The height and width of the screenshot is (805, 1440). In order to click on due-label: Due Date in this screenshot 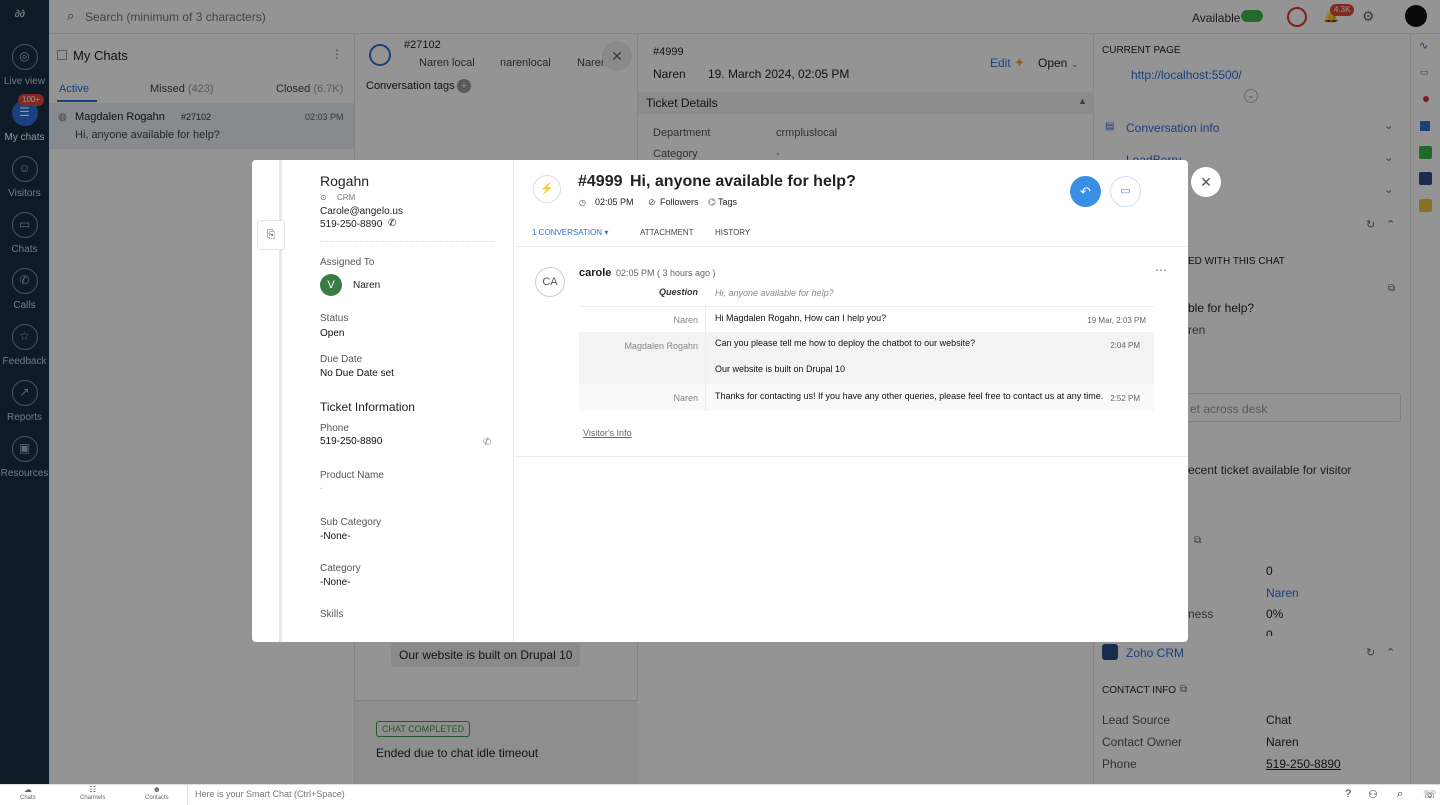, I will do `click(341, 359)`.